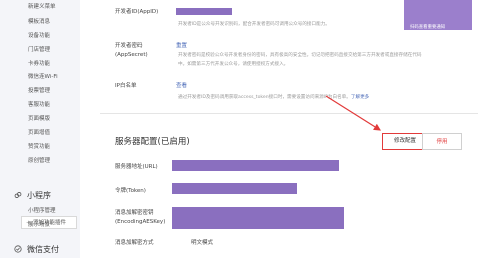 Image resolution: width=487 pixels, height=258 pixels. Describe the element at coordinates (360, 97) in the screenshot. I see `learn-more-link: 了解更多` at that location.